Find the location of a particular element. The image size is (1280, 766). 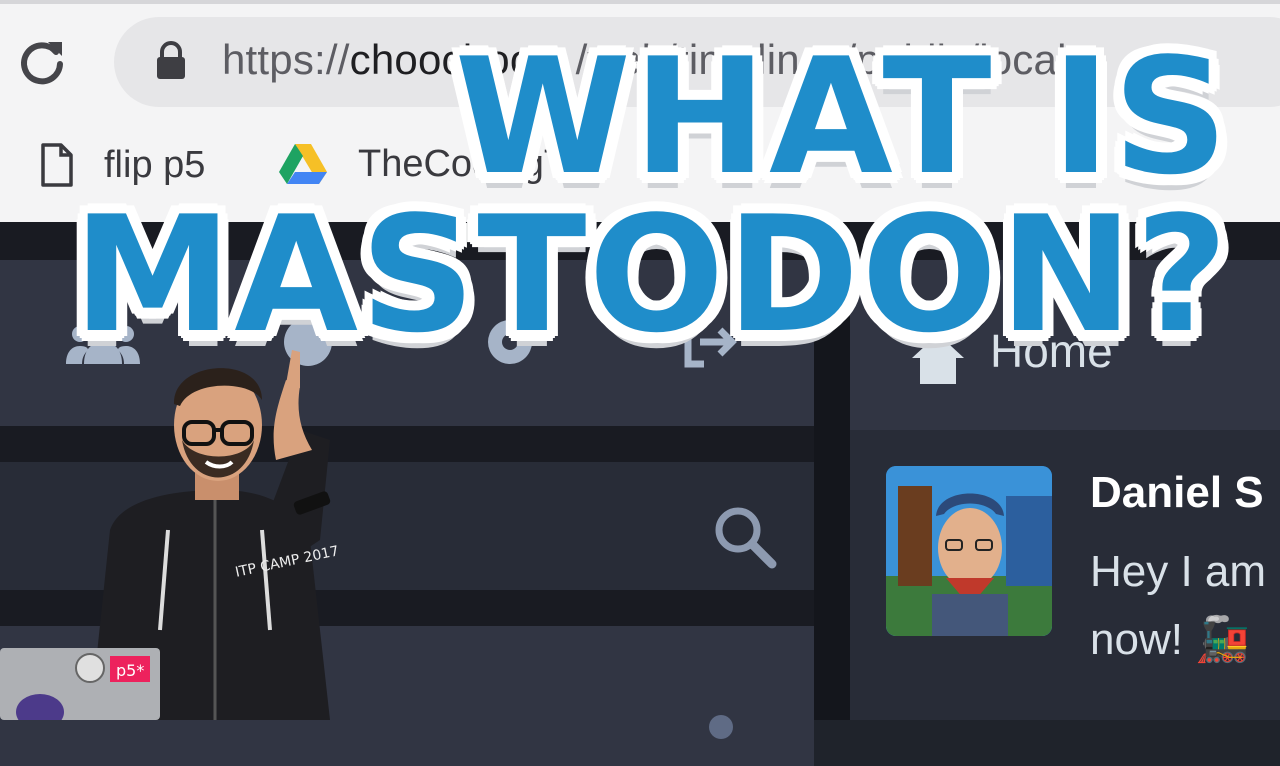

file-icon is located at coordinates (57, 165).